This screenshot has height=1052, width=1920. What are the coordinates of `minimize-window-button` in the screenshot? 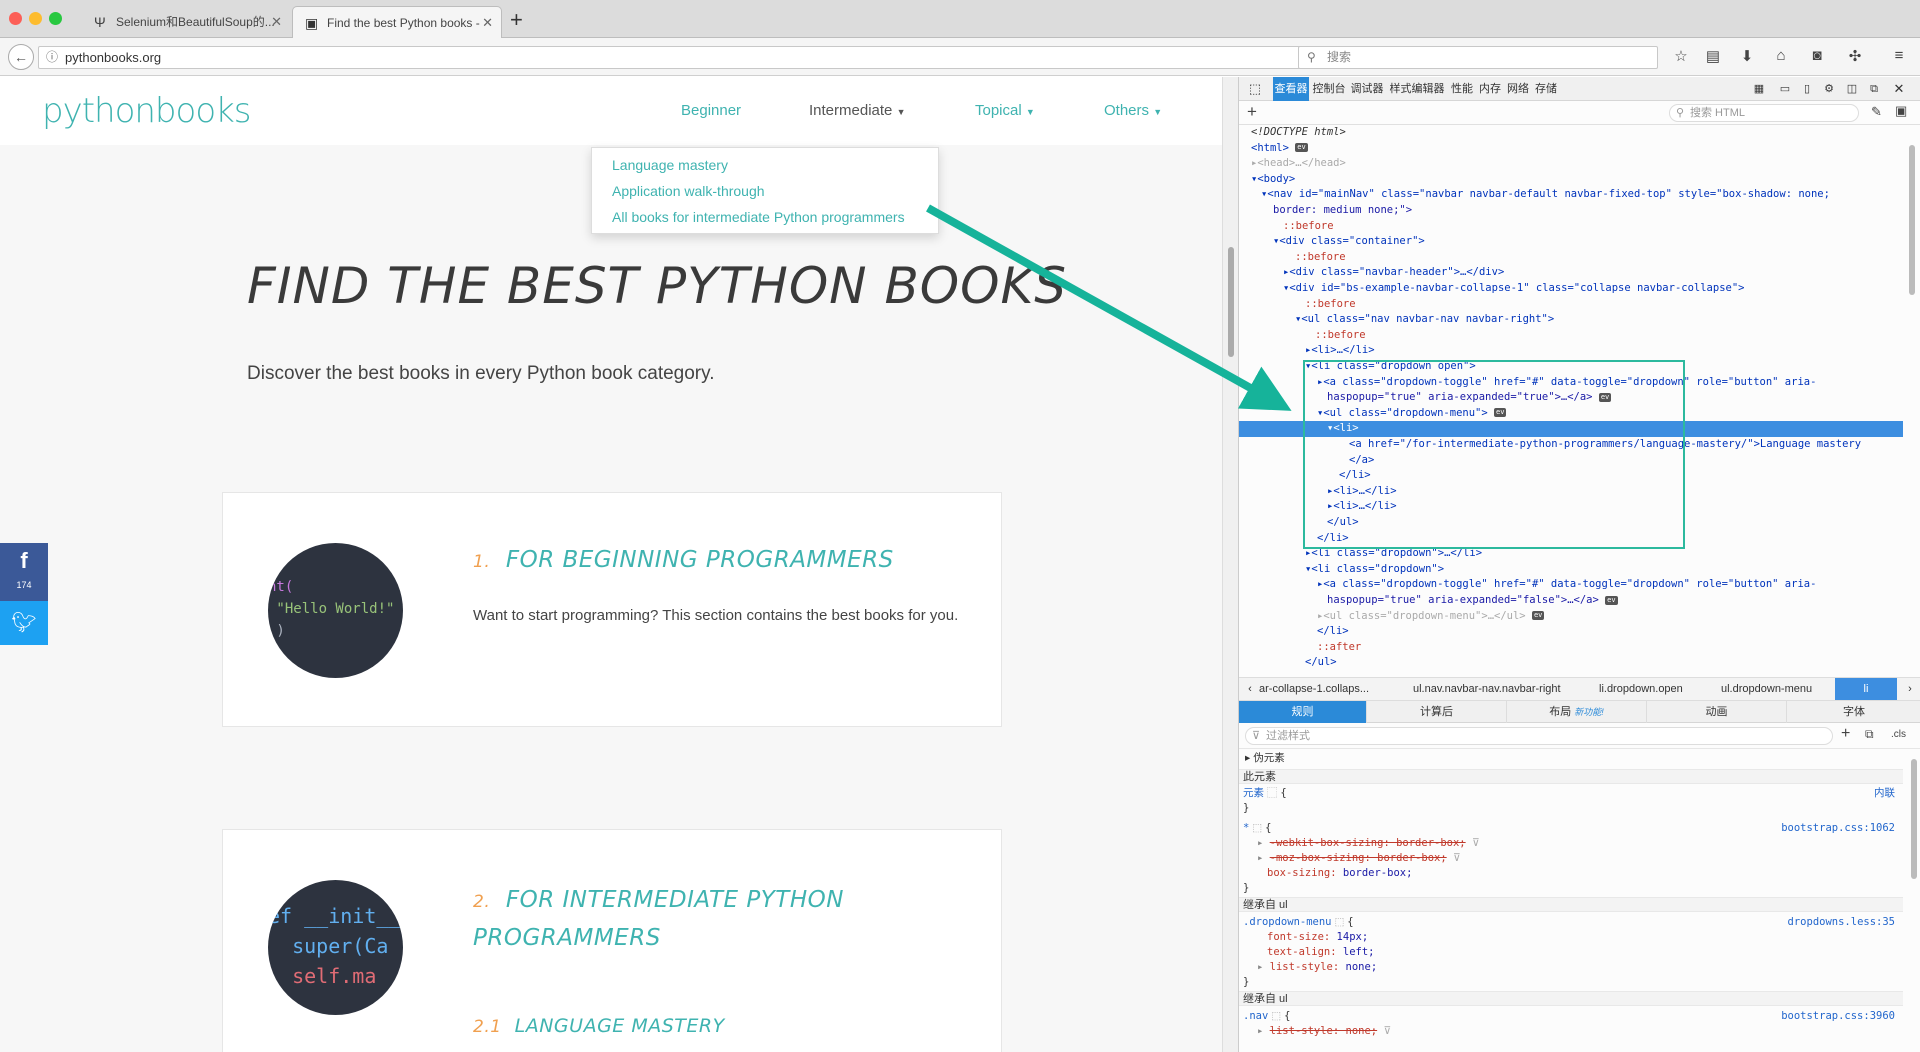 It's located at (35, 18).